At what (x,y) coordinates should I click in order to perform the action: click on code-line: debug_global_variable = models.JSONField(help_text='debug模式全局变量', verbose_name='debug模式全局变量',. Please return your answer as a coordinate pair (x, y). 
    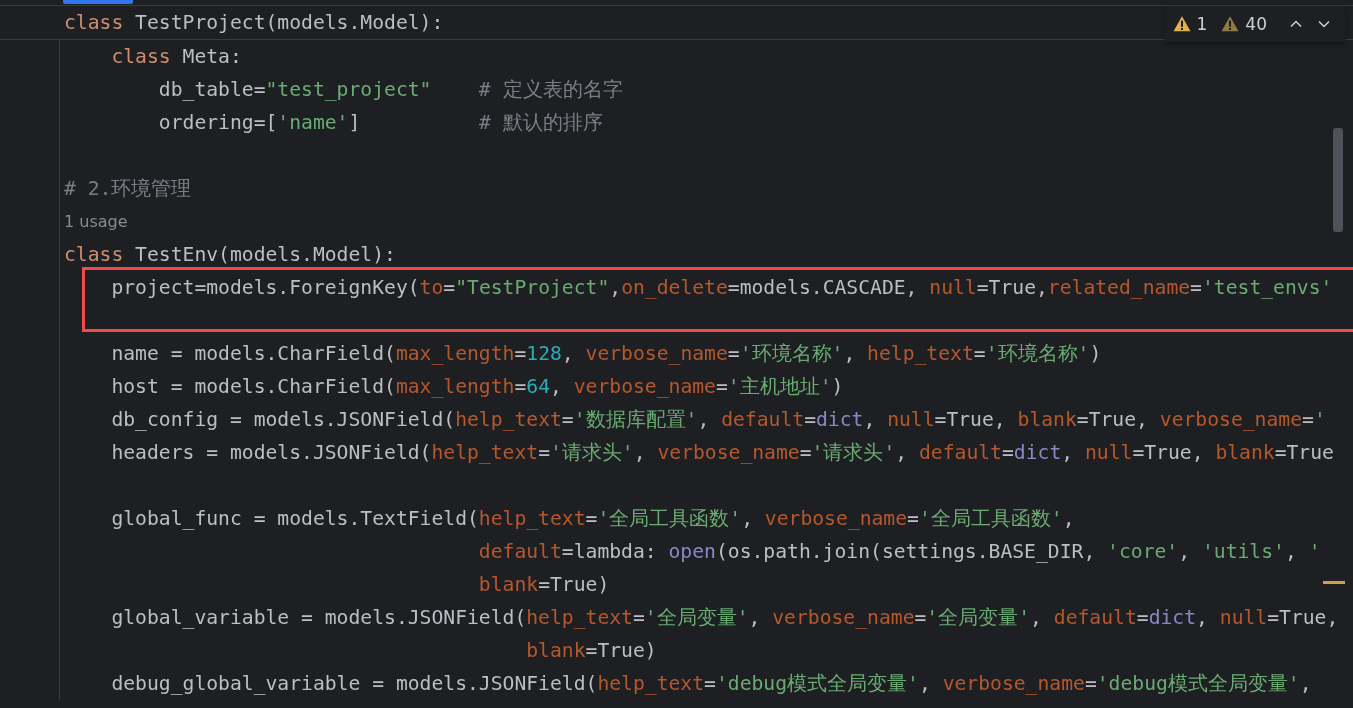
    Looking at the image, I should click on (711, 683).